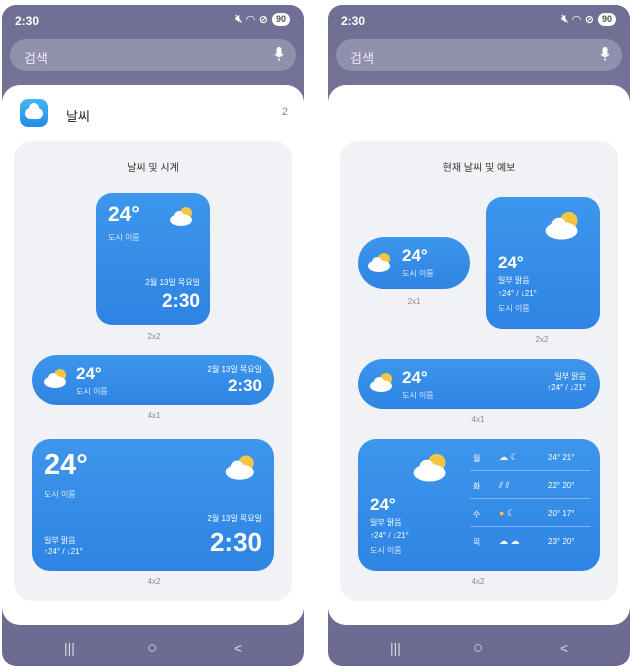 This screenshot has width=632, height=666. Describe the element at coordinates (479, 384) in the screenshot. I see `widget-current-4x1: 24° 도시 이름 일부 맑음 ↑24° / ↓21°` at that location.